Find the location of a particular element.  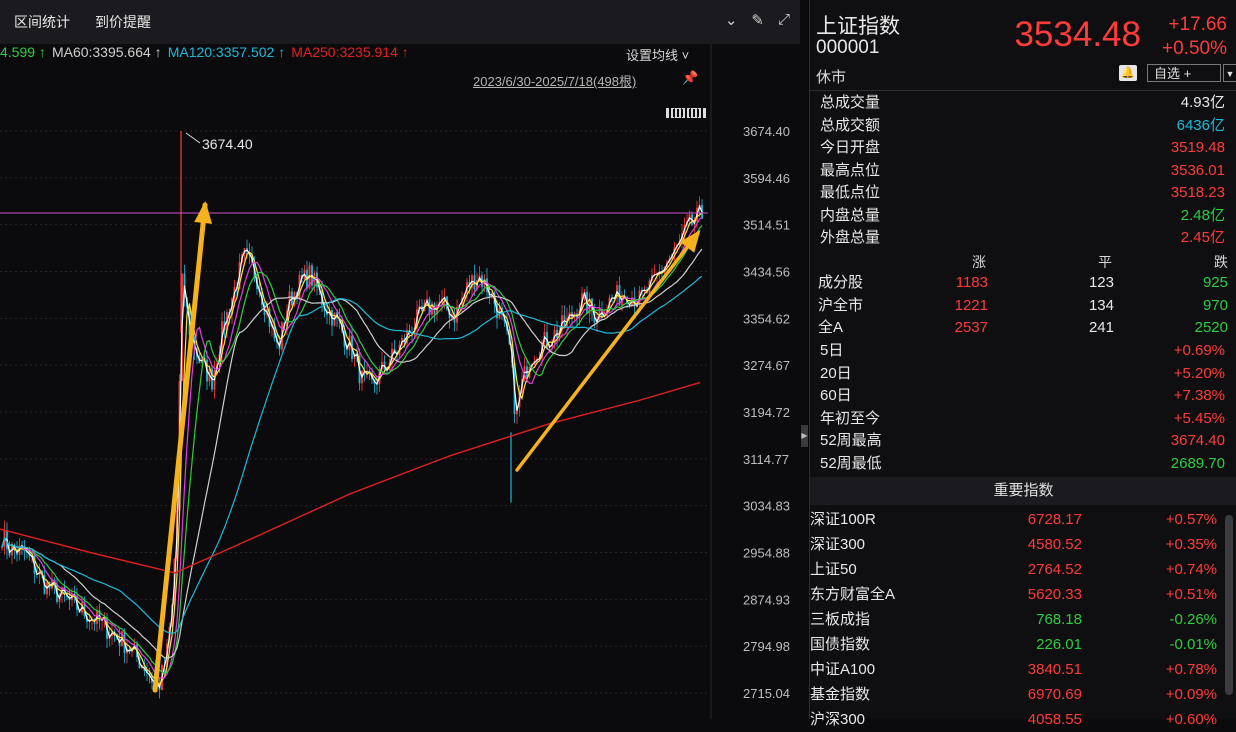

period-label: 52周最高 is located at coordinates (851, 440).